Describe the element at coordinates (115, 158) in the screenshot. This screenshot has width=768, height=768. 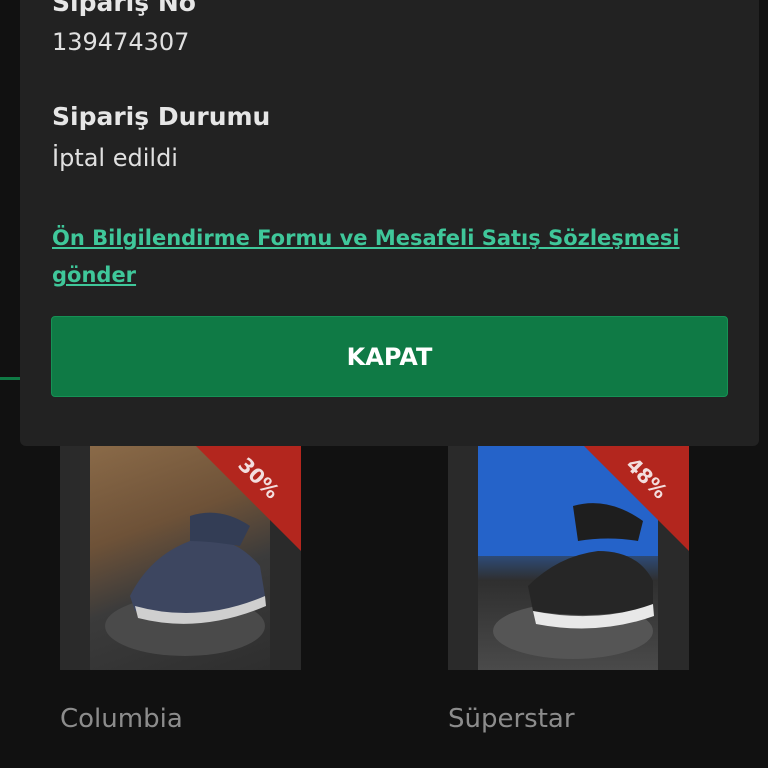
I see `order-status-value: İptal edildi` at that location.